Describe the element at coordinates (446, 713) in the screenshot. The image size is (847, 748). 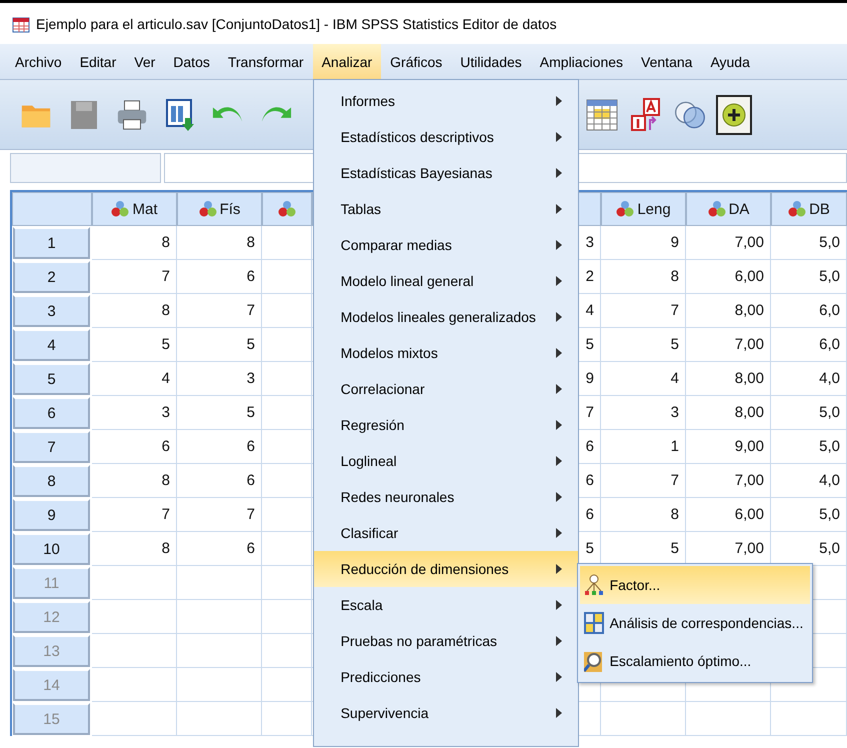
I see `menu-item: Supervivencia` at that location.